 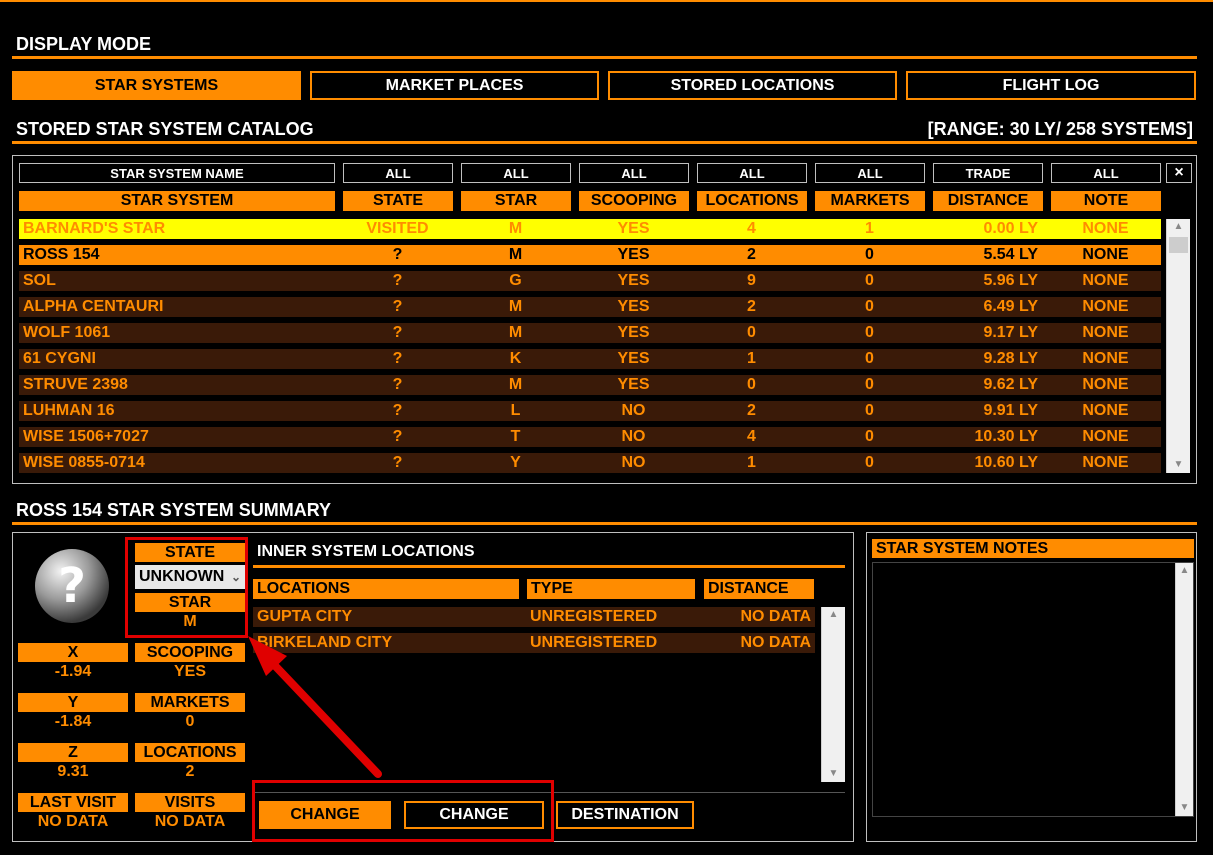 What do you see at coordinates (315, 707) in the screenshot?
I see `annotation-arrow-icon` at bounding box center [315, 707].